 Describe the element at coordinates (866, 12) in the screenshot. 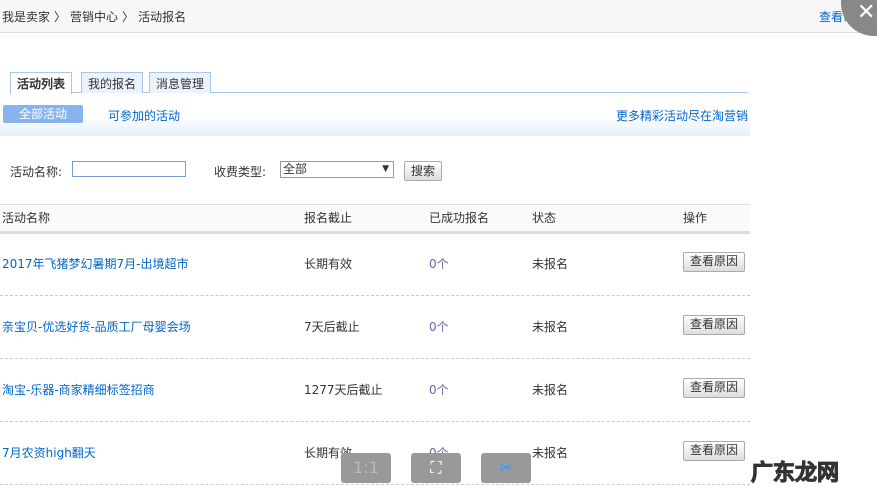

I see `close-icon: ✕` at that location.